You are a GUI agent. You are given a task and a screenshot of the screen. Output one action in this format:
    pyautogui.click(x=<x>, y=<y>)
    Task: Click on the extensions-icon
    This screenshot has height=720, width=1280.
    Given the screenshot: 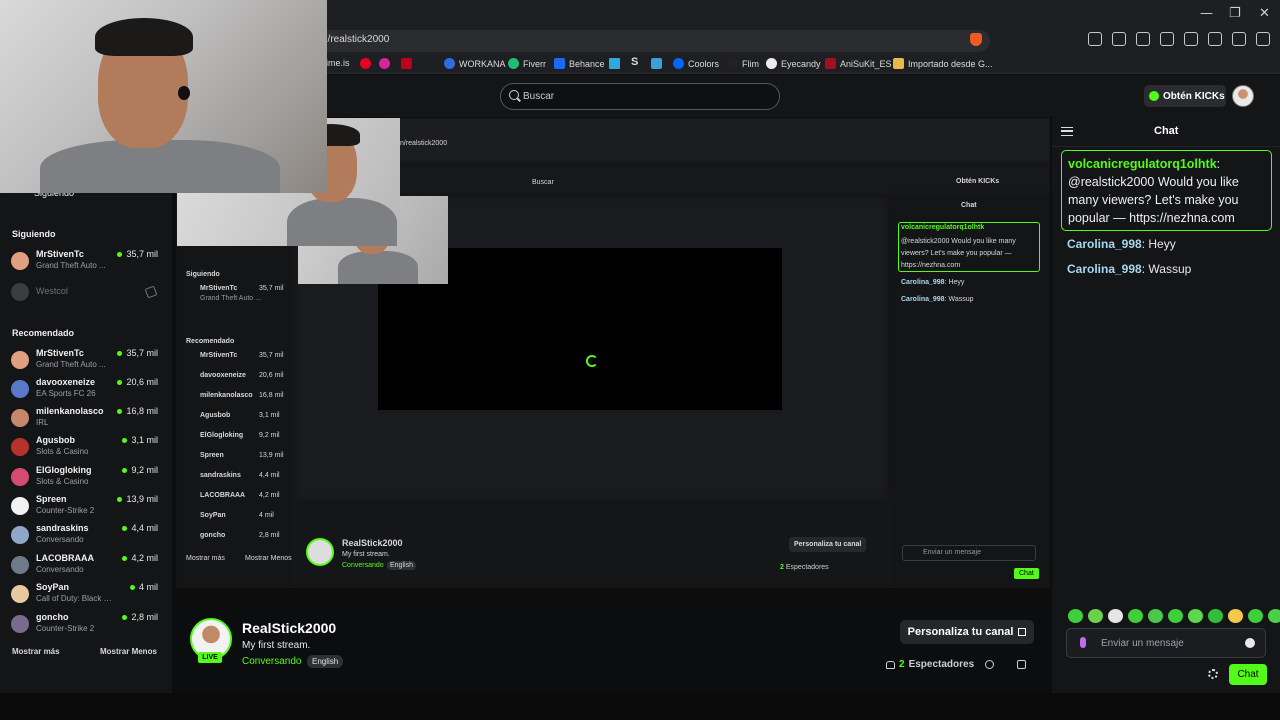 What is the action you would take?
    pyautogui.click(x=1095, y=39)
    